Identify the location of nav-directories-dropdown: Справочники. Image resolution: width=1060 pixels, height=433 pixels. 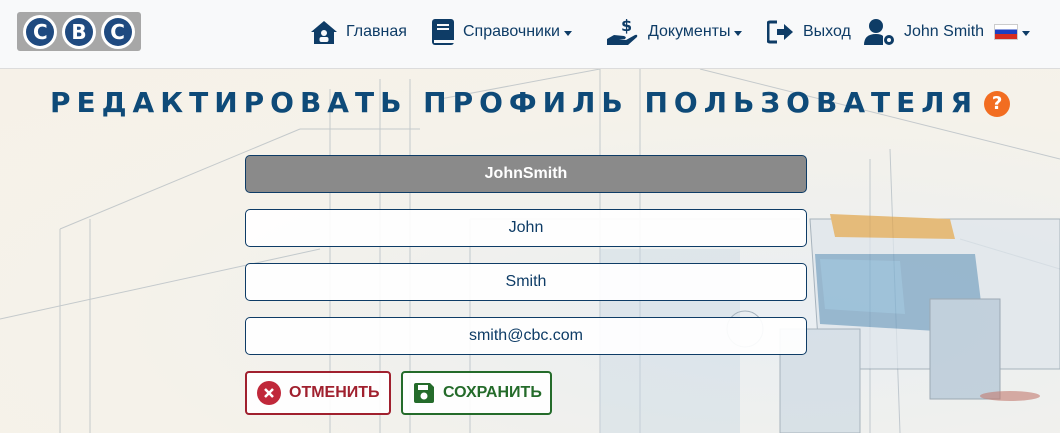
(501, 32).